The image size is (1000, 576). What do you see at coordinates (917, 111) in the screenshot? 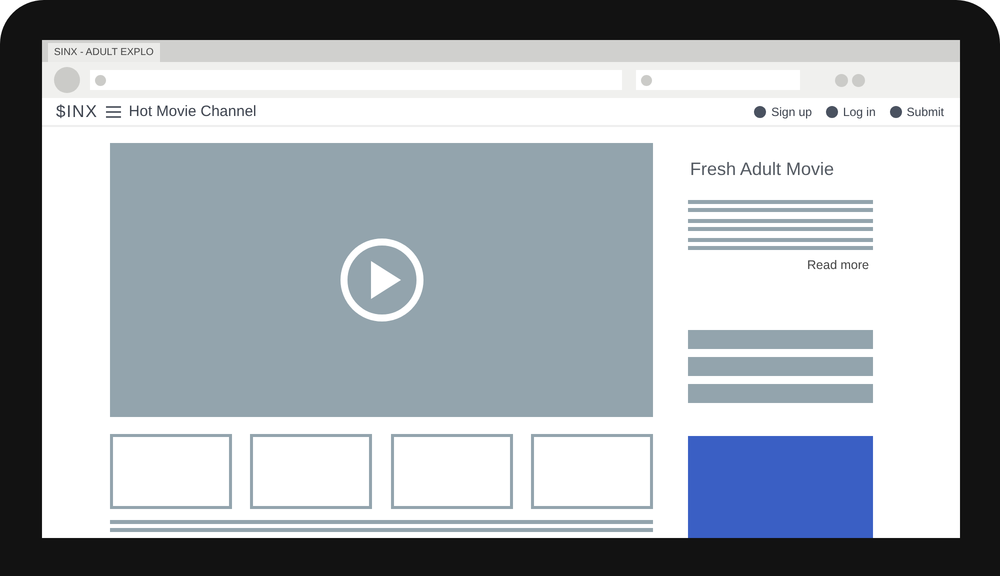
I see `nav-link: Submit` at bounding box center [917, 111].